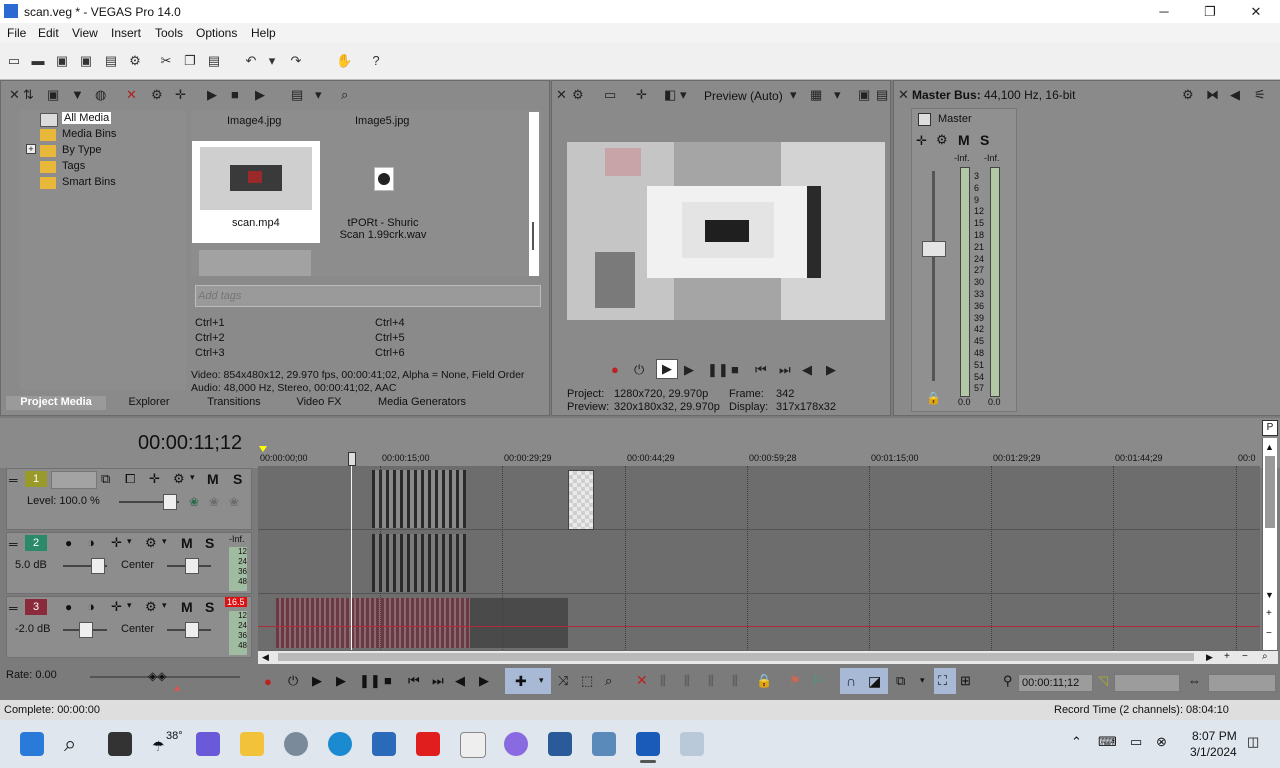 The height and width of the screenshot is (768, 1280). Describe the element at coordinates (743, 96) in the screenshot. I see `preview-quality-select: Preview (Auto)` at that location.